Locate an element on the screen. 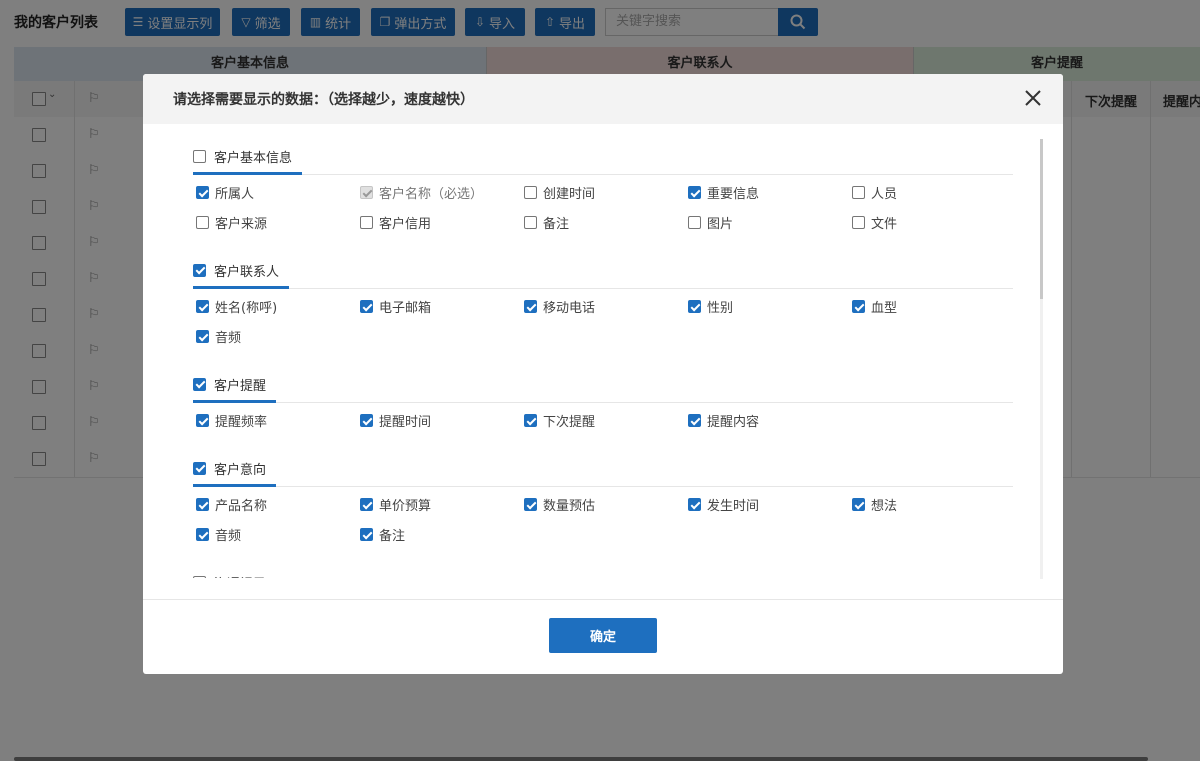 This screenshot has height=761, width=1200. option-item: 客户来源 is located at coordinates (231, 222).